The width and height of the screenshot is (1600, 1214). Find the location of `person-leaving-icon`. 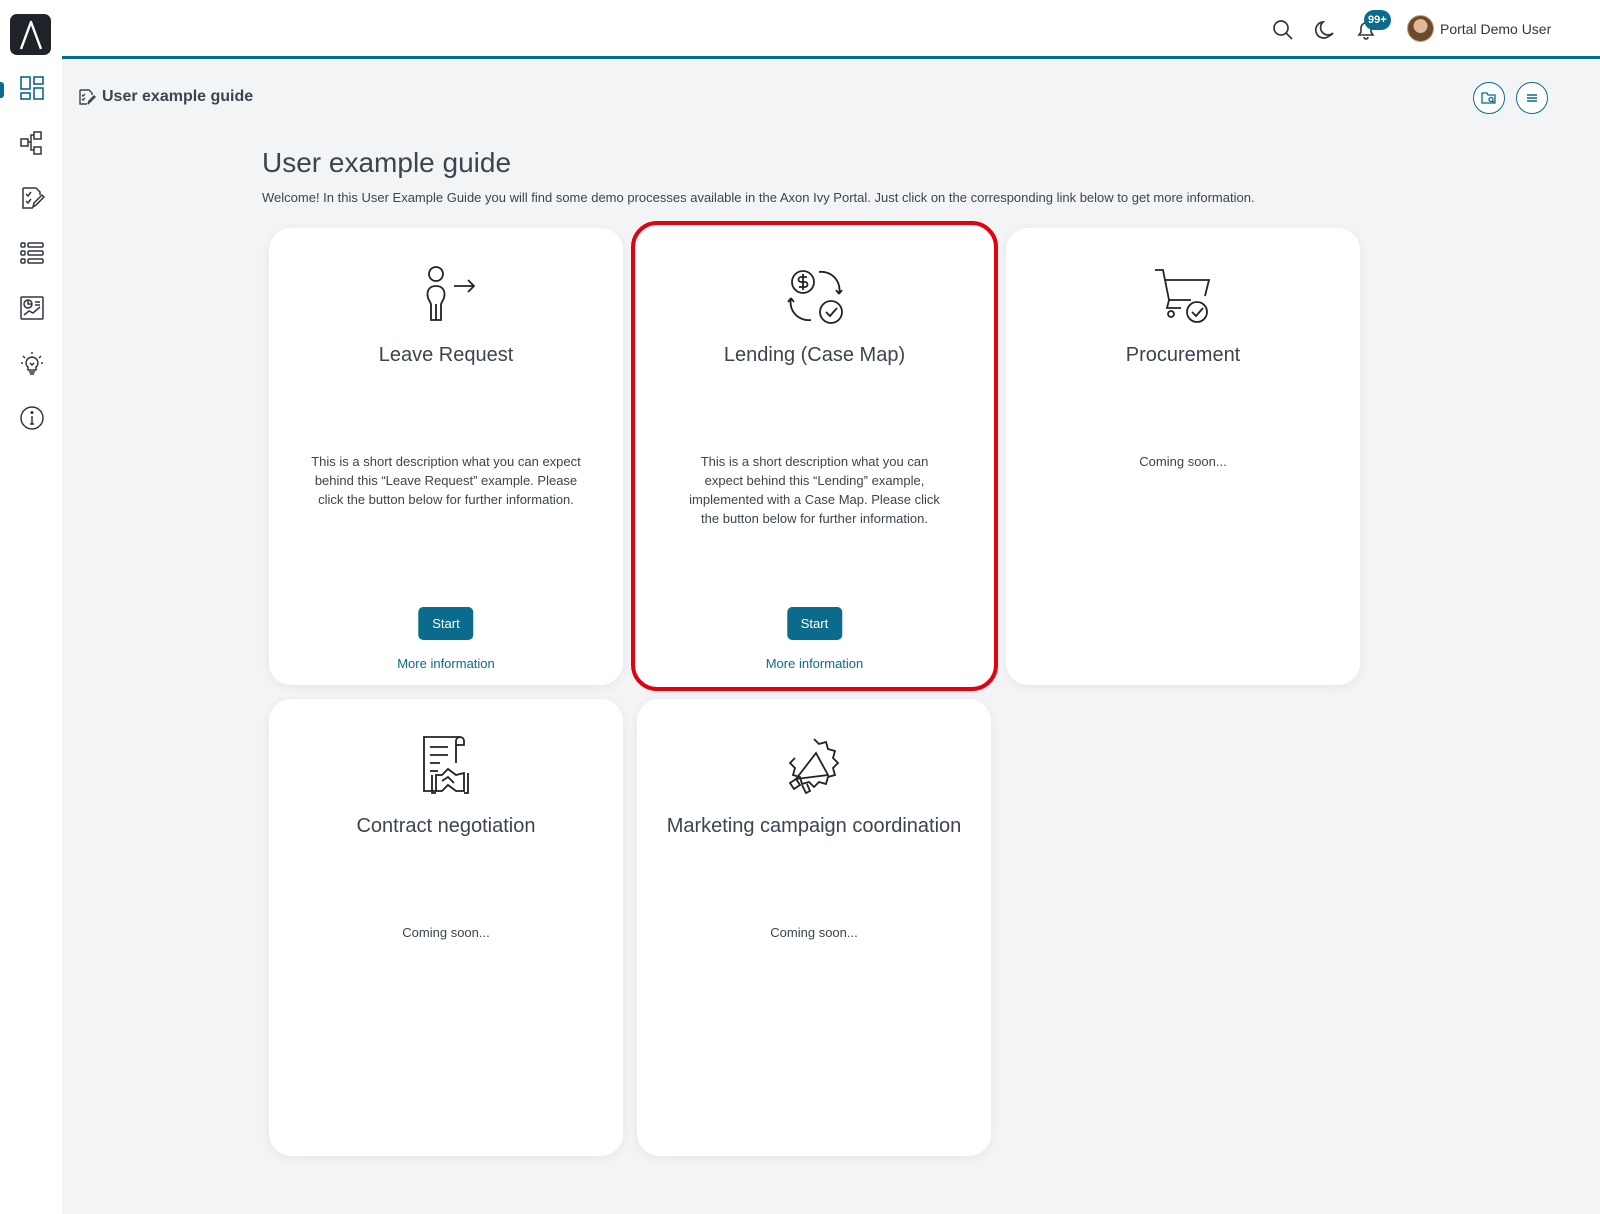

person-leaving-icon is located at coordinates (451, 293).